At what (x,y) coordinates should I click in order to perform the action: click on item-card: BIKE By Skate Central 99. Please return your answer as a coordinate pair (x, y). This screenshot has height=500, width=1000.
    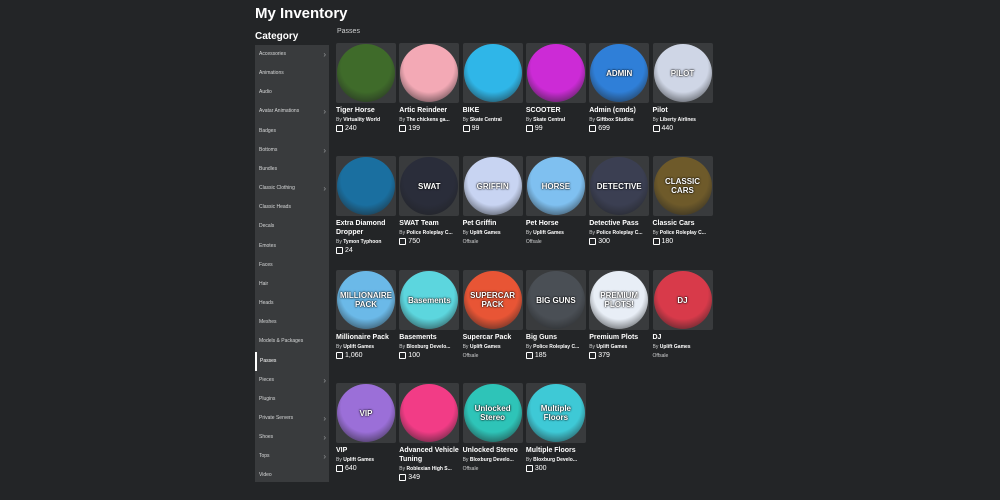
    Looking at the image, I should click on (492, 87).